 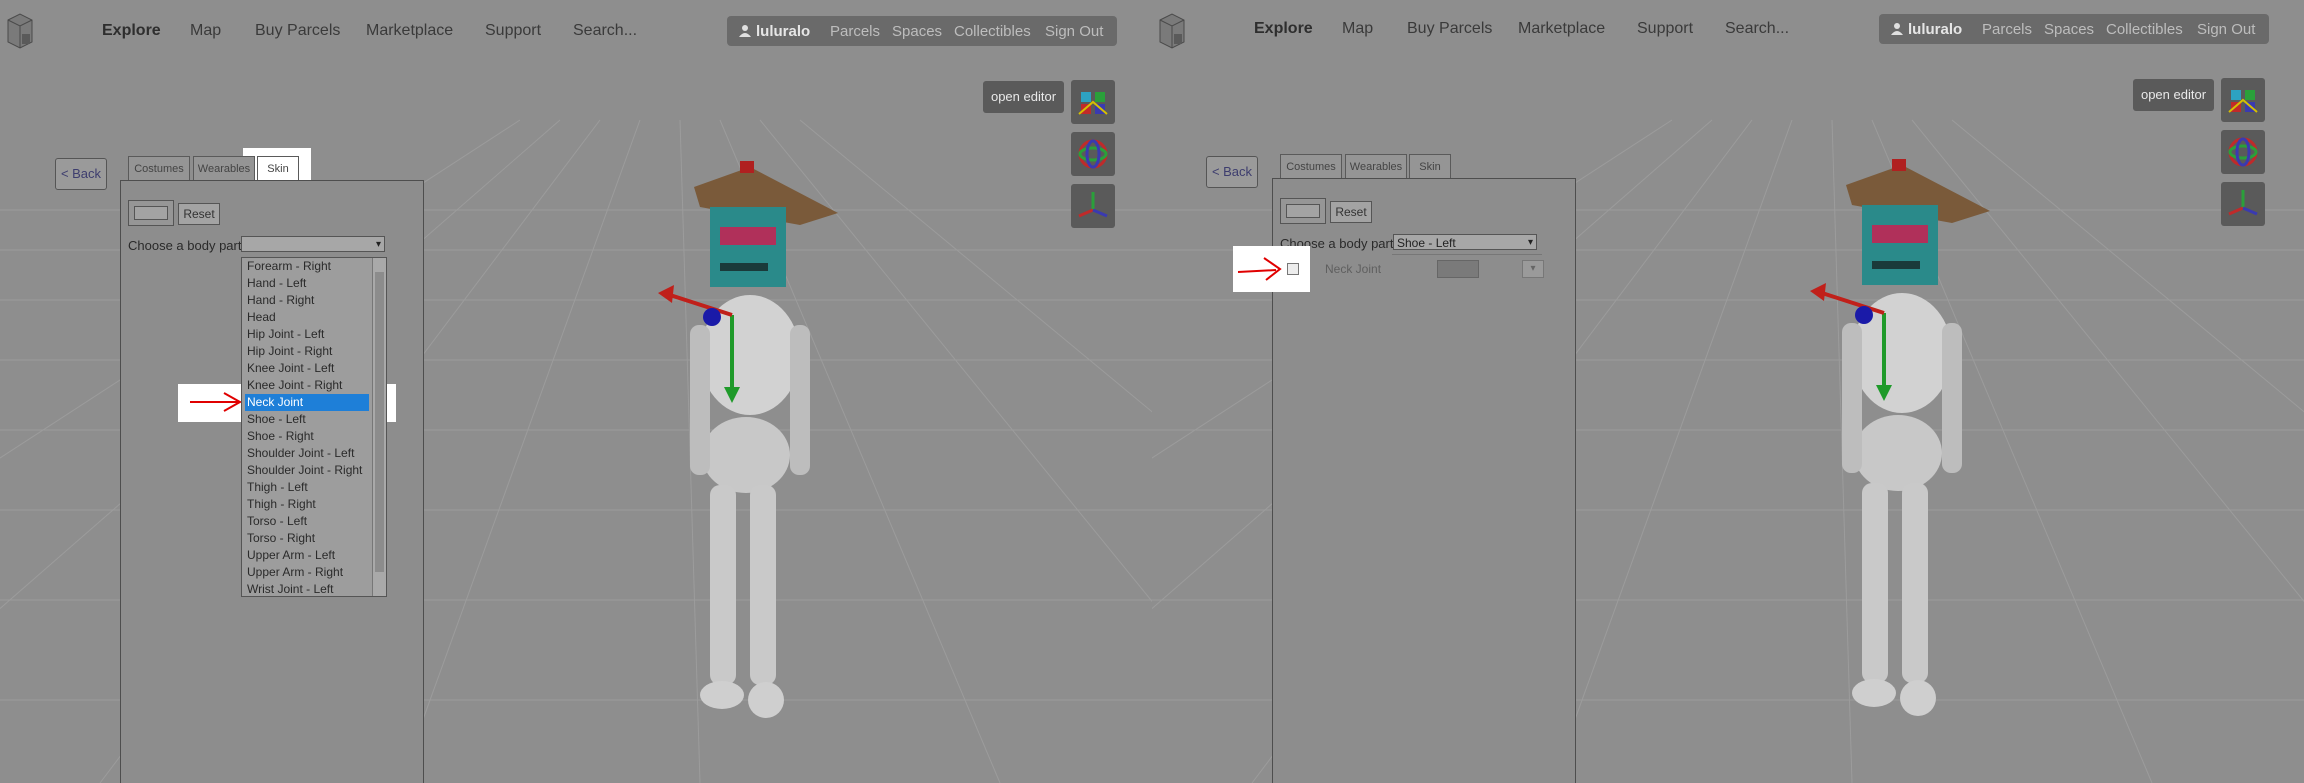 What do you see at coordinates (307, 283) in the screenshot?
I see `dropdown-option: Hand - Left` at bounding box center [307, 283].